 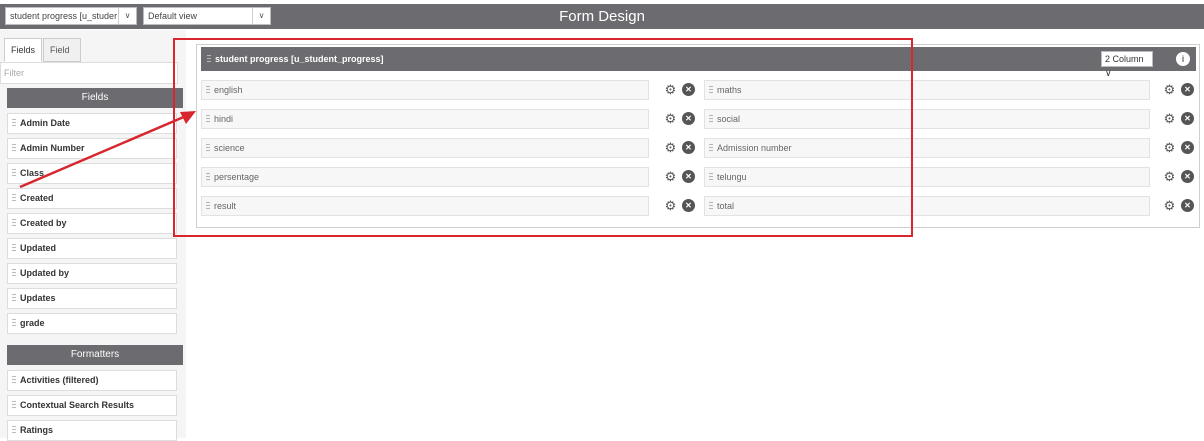 What do you see at coordinates (92, 248) in the screenshot?
I see `sidebar-field-item: Updated` at bounding box center [92, 248].